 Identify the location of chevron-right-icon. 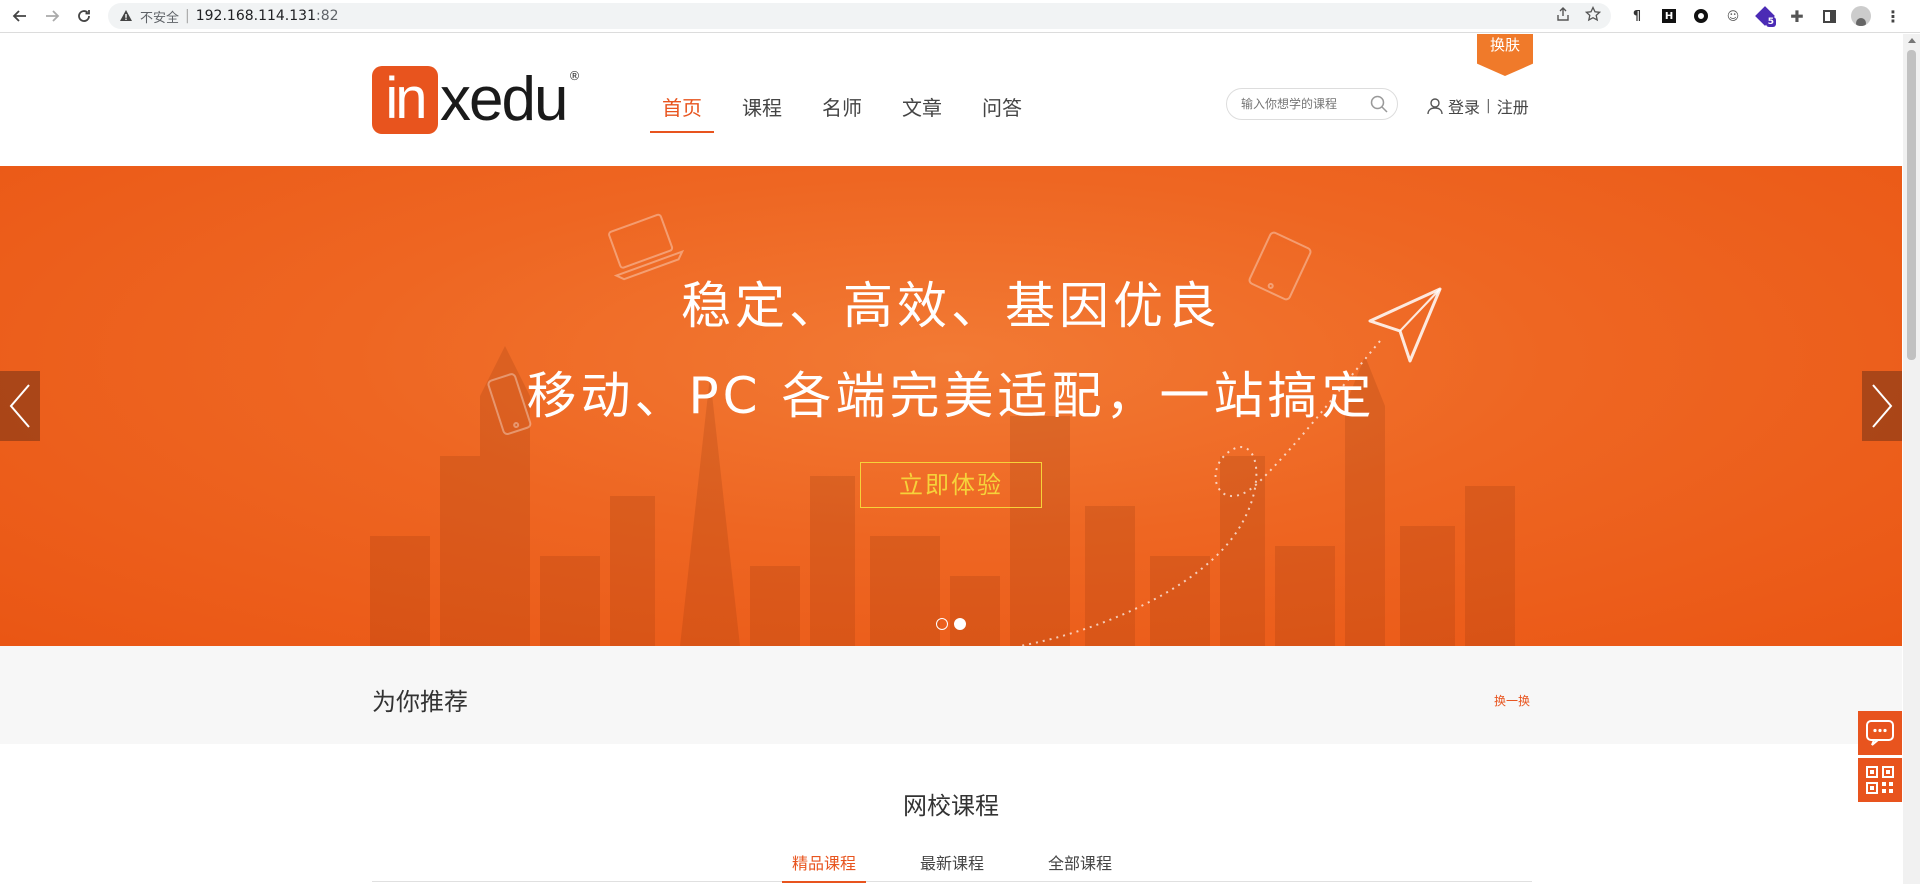
(1882, 406).